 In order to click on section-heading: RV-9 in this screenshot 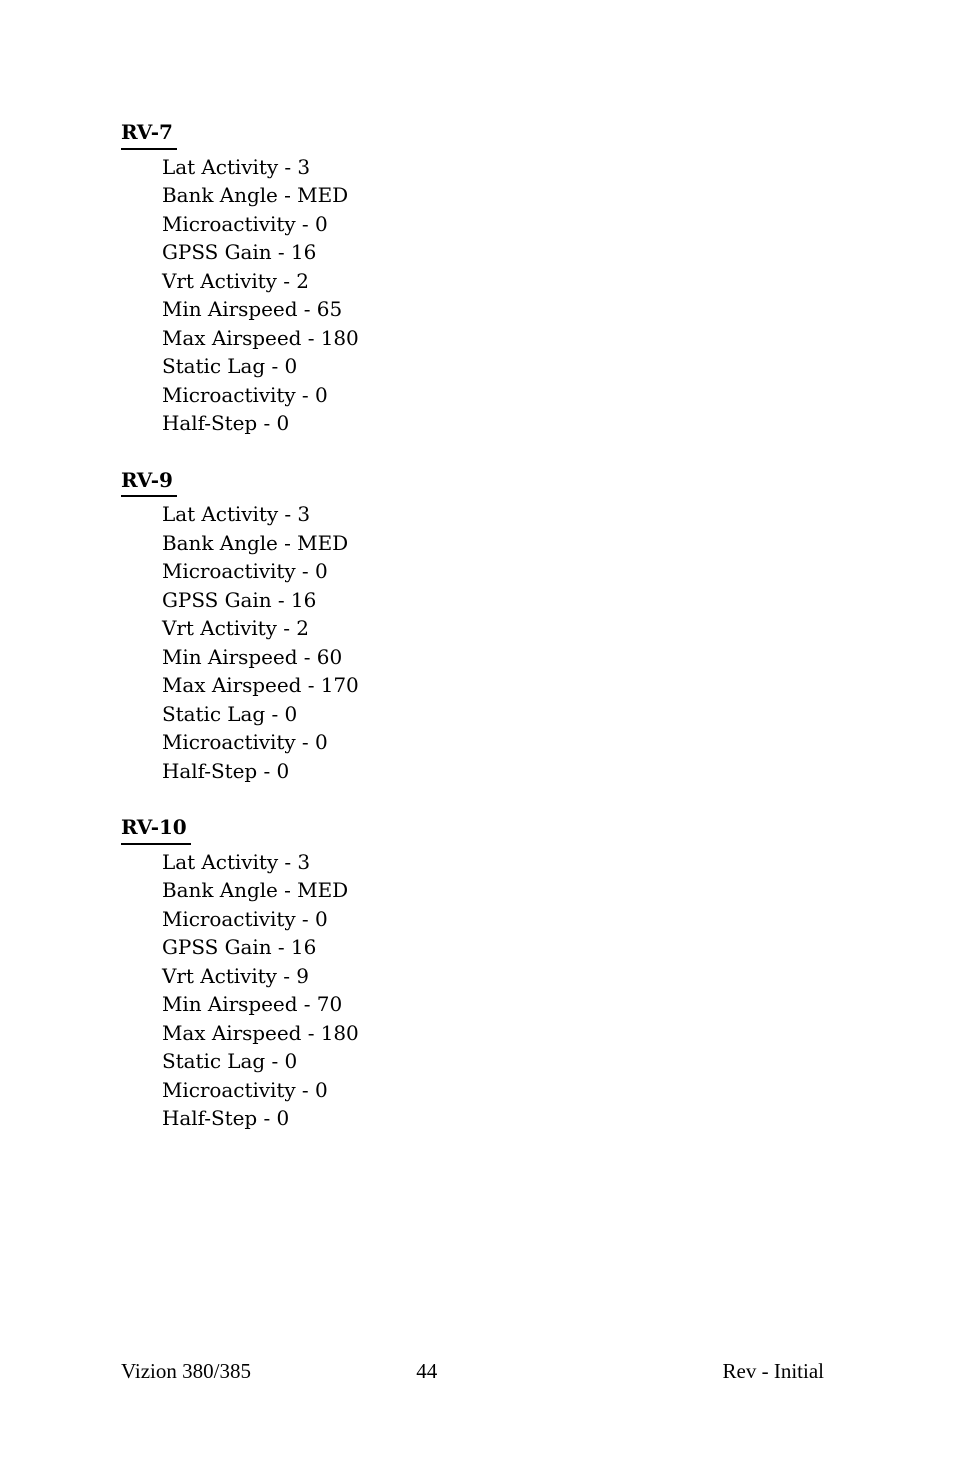, I will do `click(149, 481)`.